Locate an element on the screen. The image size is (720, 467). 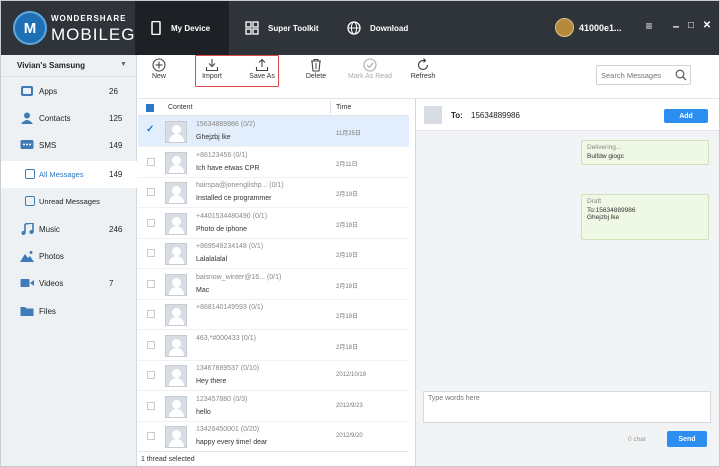
mark-as-read-button: Mark As Read is located at coordinates (370, 77).